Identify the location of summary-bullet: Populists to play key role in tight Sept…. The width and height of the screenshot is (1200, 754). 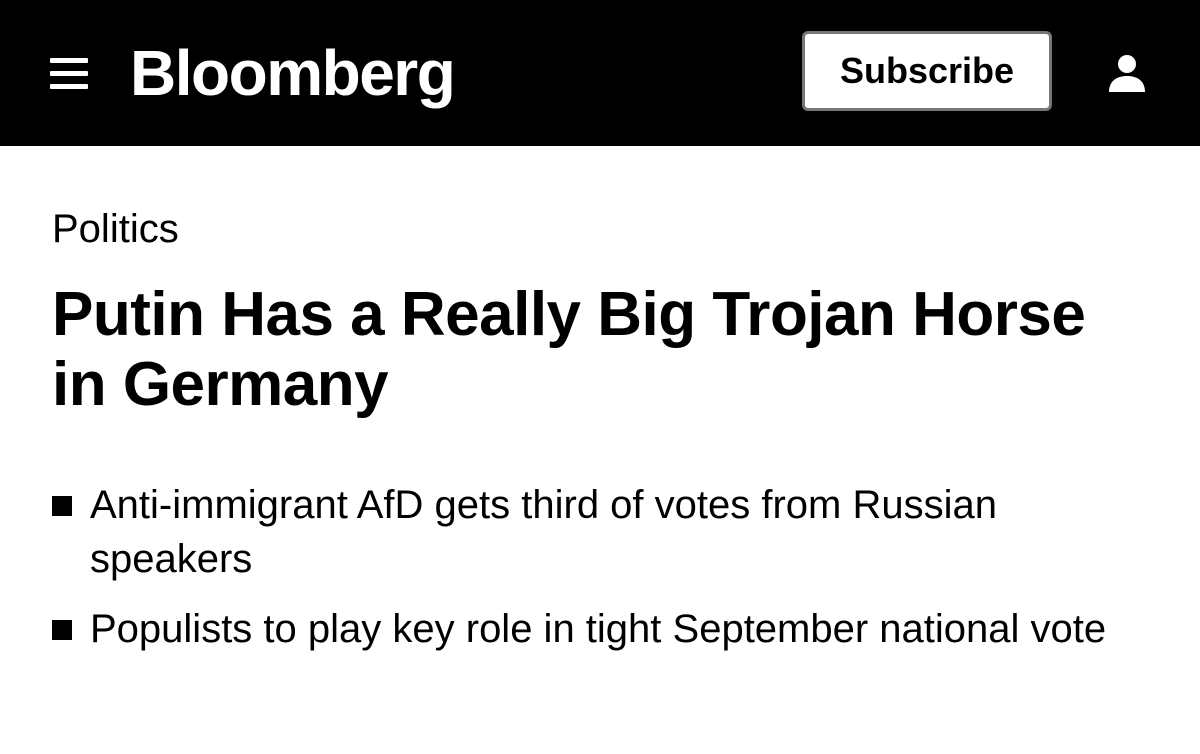
(607, 629).